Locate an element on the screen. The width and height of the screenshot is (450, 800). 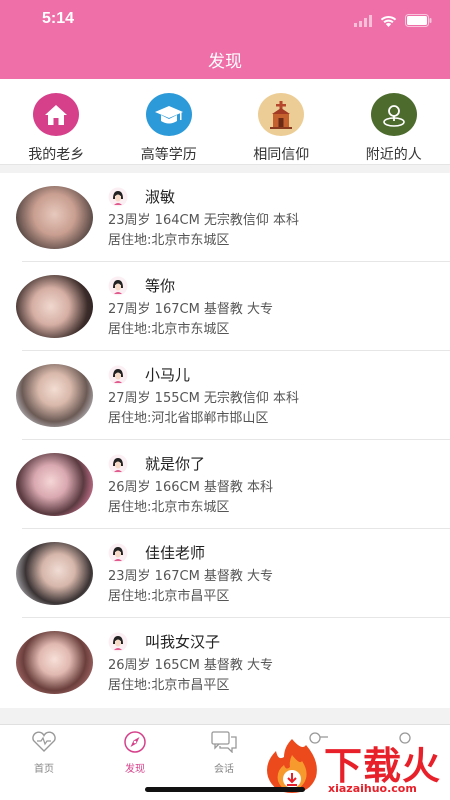
user-info: 26周岁 165CM 基督教 大专 is located at coordinates (191, 665).